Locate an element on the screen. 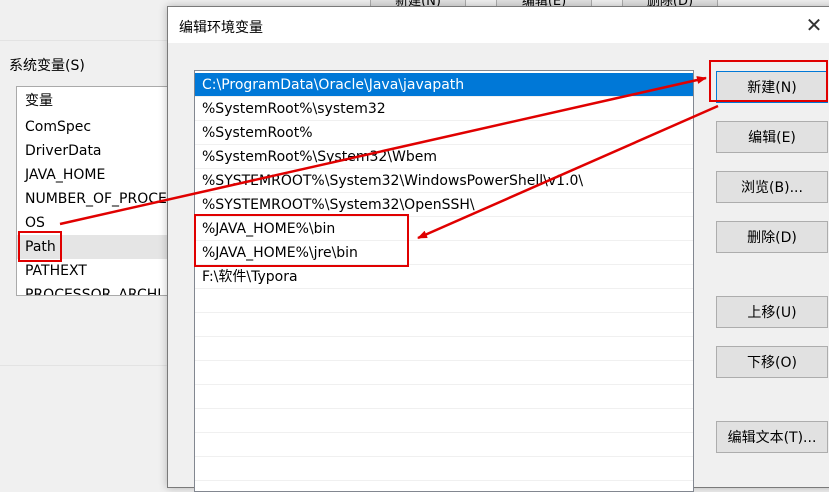  list-item: NUMBER_OF_PROCE is located at coordinates (96, 199).